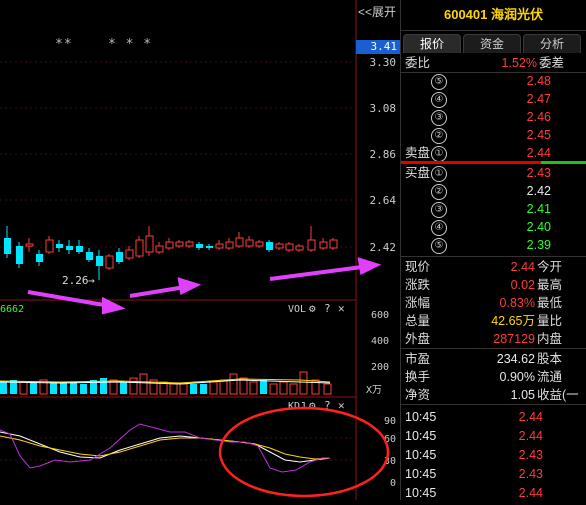 The width and height of the screenshot is (586, 505). Describe the element at coordinates (493, 436) in the screenshot. I see `tick-row: 10:45 2.44` at that location.